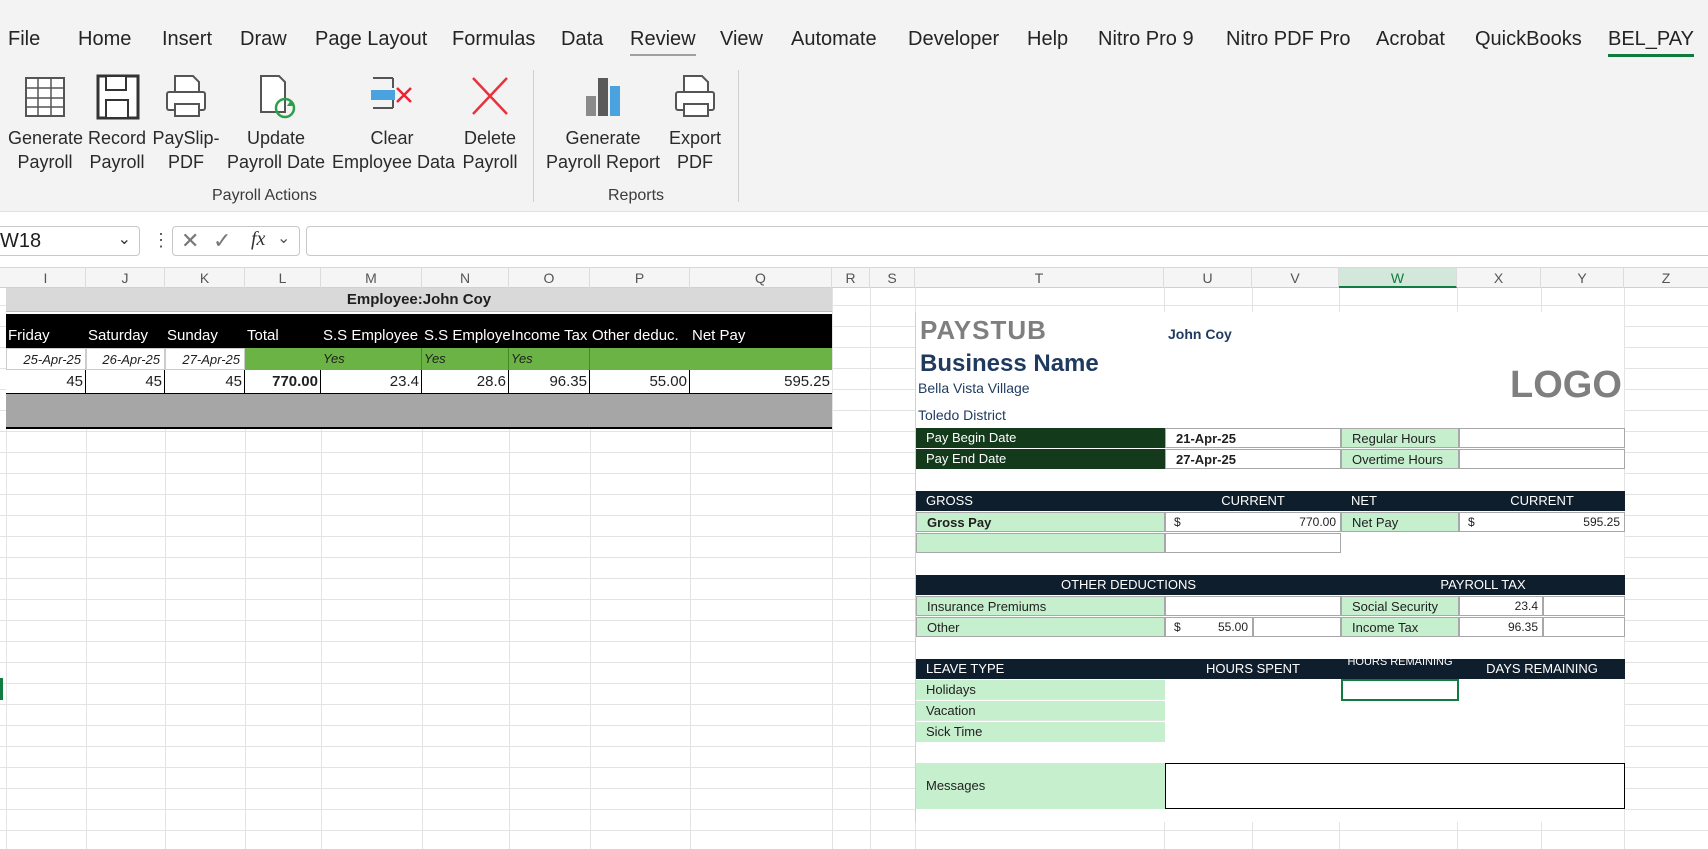 The height and width of the screenshot is (849, 1708). What do you see at coordinates (761, 382) in the screenshot?
I see `value-net-pay: 595.25` at bounding box center [761, 382].